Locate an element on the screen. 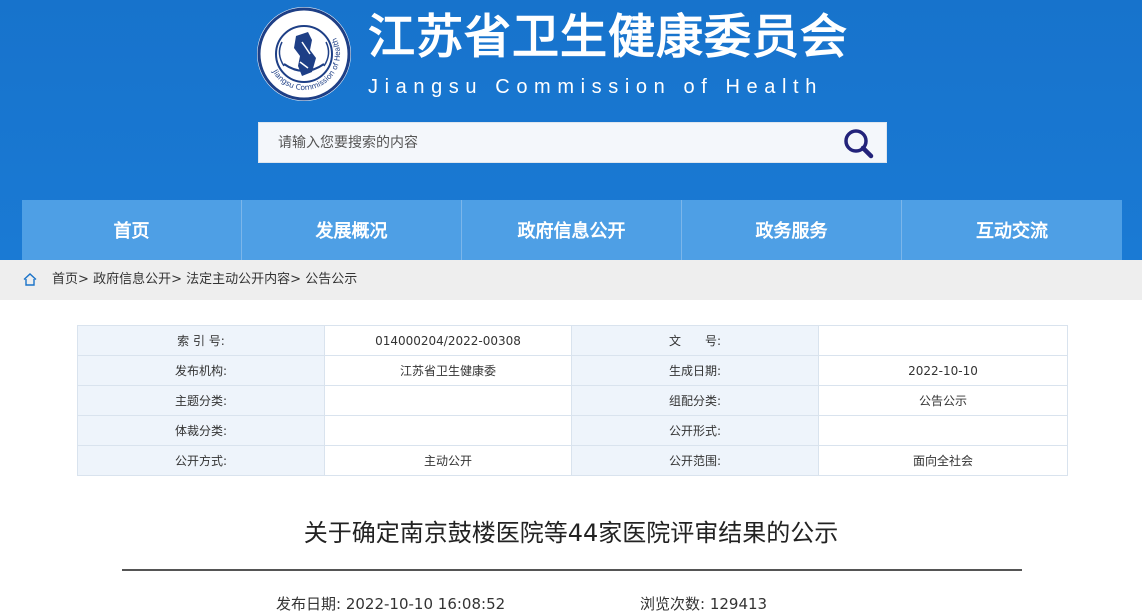 The height and width of the screenshot is (616, 1142). table-row: 公开方式: 主动公开 公开范围: 面向全社会 is located at coordinates (572, 460).